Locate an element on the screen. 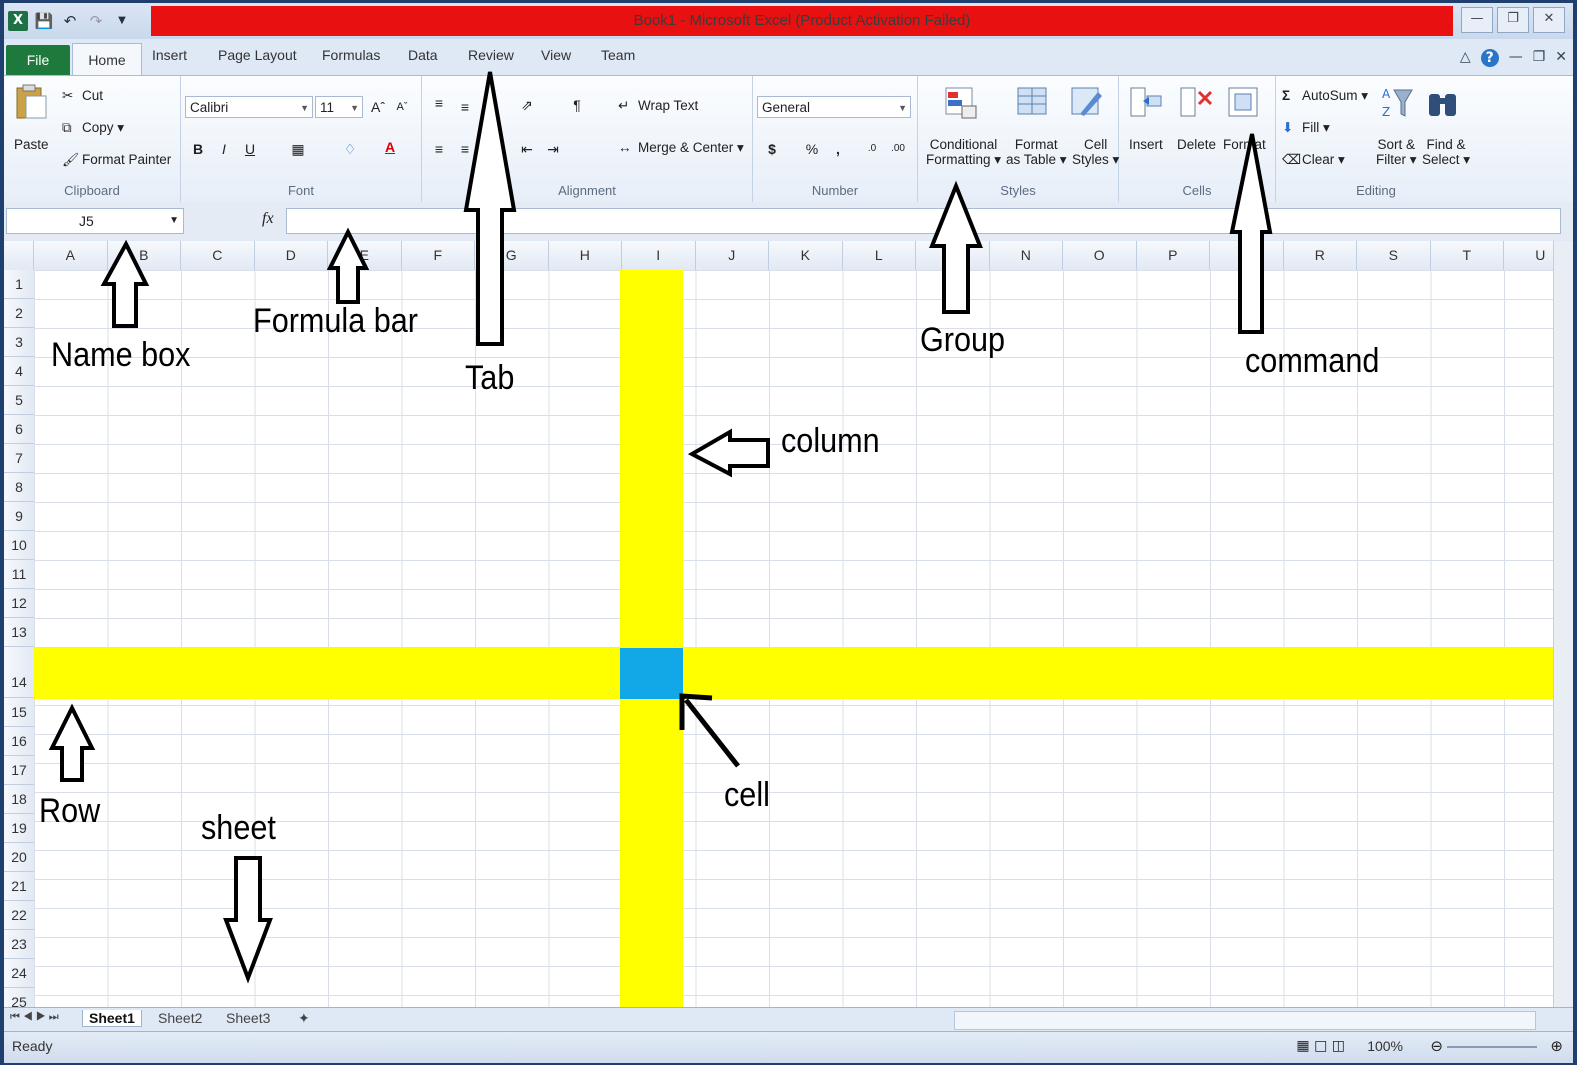 The image size is (1577, 1065). cell-styles-button: Cell Styles ▾ is located at coordinates (1095, 152).